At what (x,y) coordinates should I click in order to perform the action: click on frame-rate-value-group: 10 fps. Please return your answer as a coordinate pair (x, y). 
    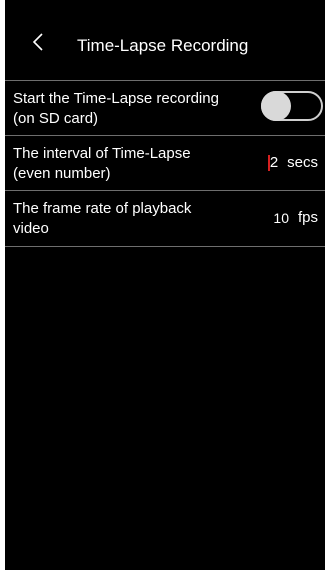
    Looking at the image, I should click on (295, 217).